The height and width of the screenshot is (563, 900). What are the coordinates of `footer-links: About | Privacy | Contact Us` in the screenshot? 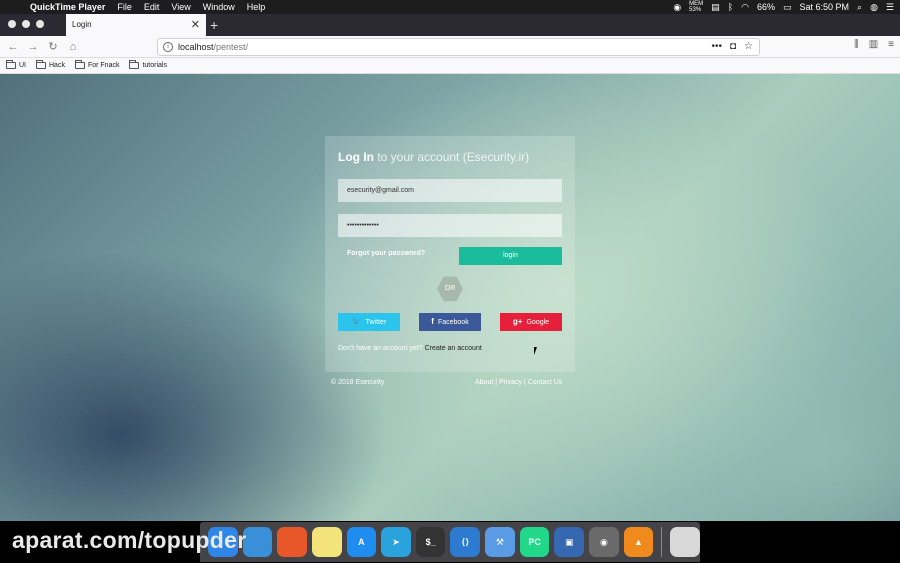 It's located at (519, 382).